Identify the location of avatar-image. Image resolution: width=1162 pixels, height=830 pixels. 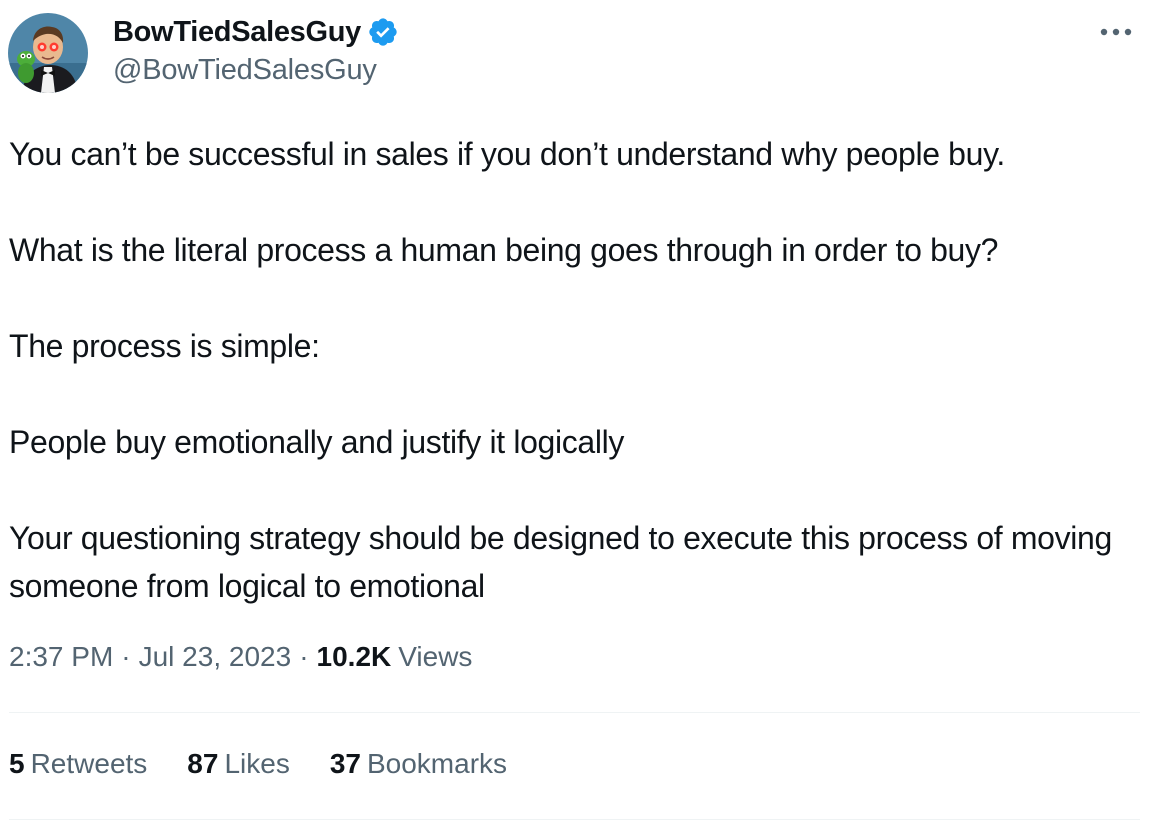
(48, 53).